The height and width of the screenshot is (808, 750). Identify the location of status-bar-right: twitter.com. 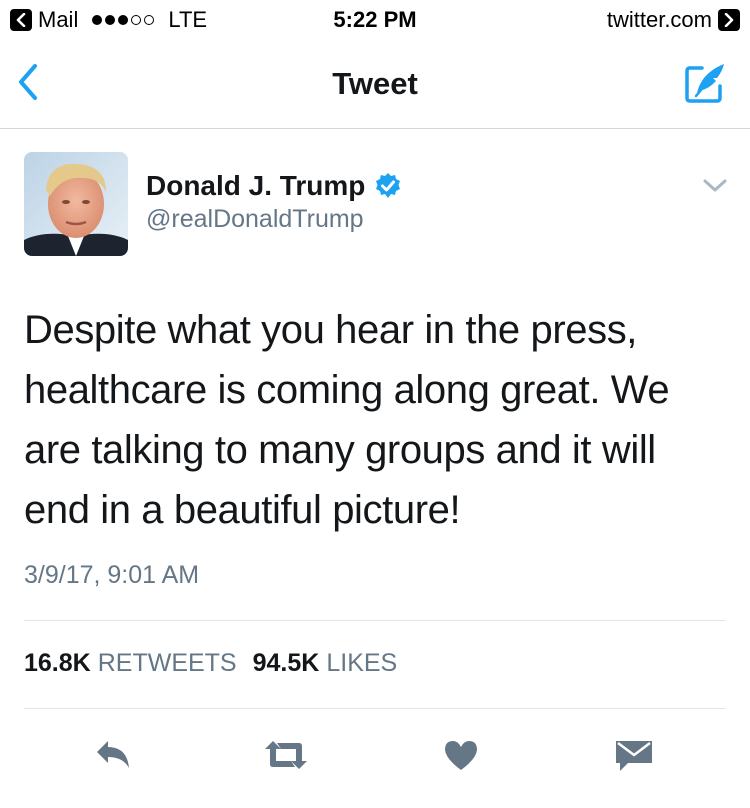
(673, 20).